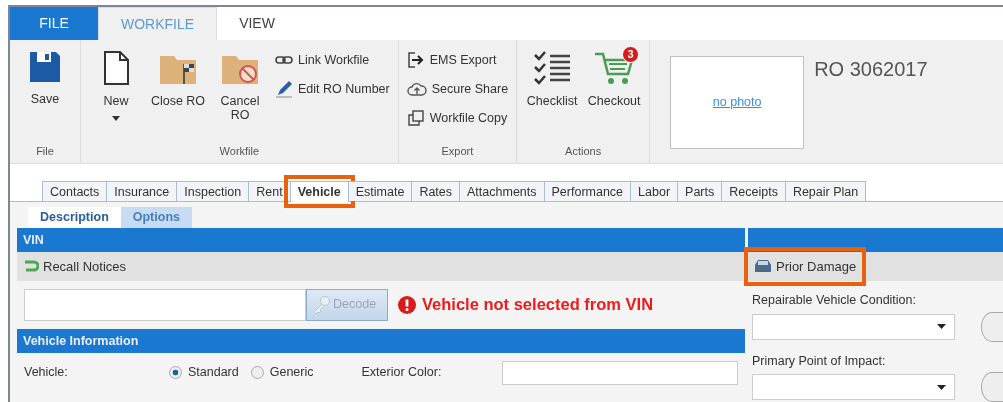  Describe the element at coordinates (204, 373) in the screenshot. I see `radio-option: Standard` at that location.